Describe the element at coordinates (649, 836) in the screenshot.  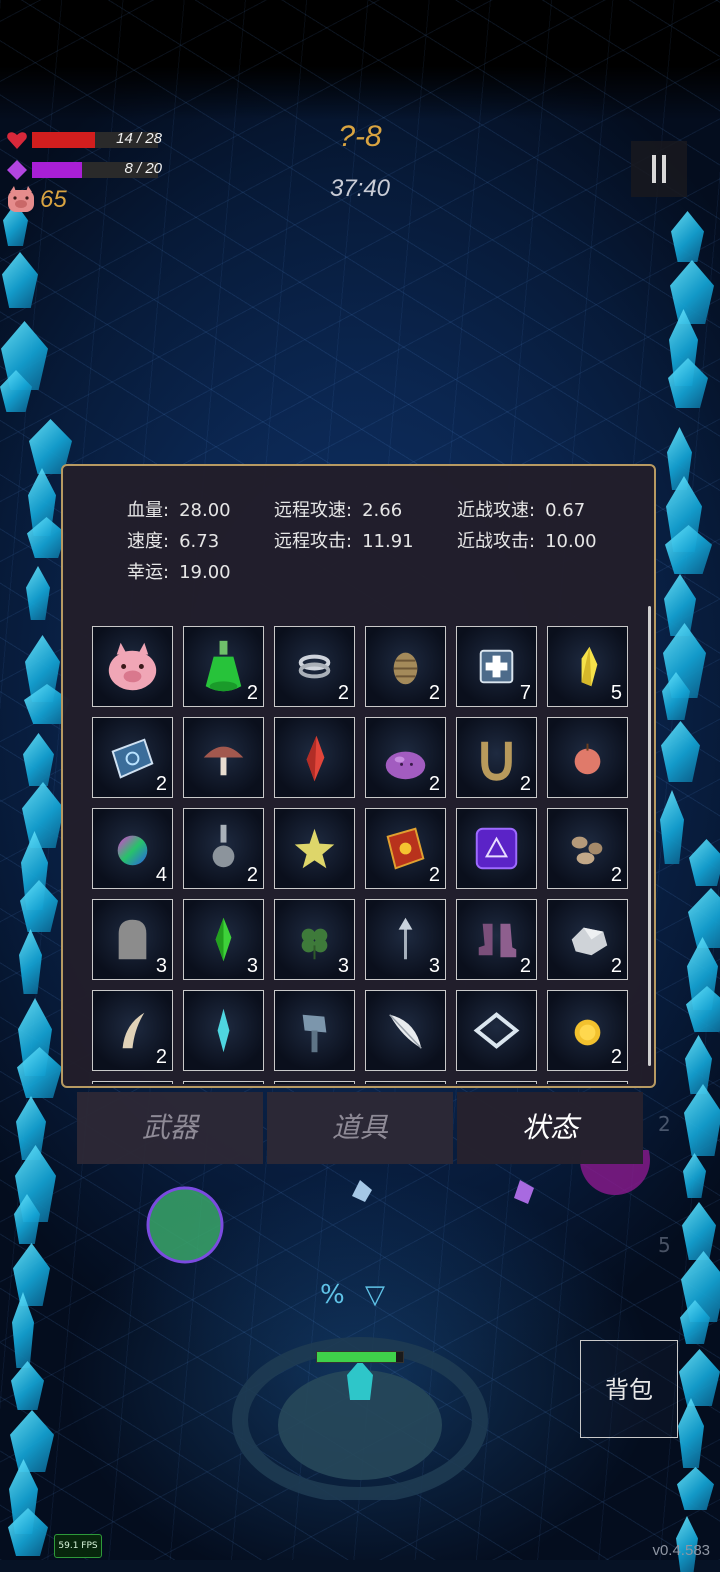
I see `inventory-scrollbar` at that location.